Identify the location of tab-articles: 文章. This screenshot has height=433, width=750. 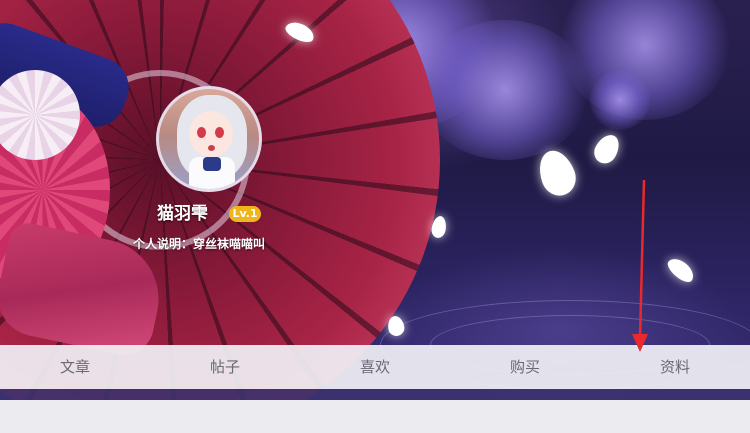
(75, 367).